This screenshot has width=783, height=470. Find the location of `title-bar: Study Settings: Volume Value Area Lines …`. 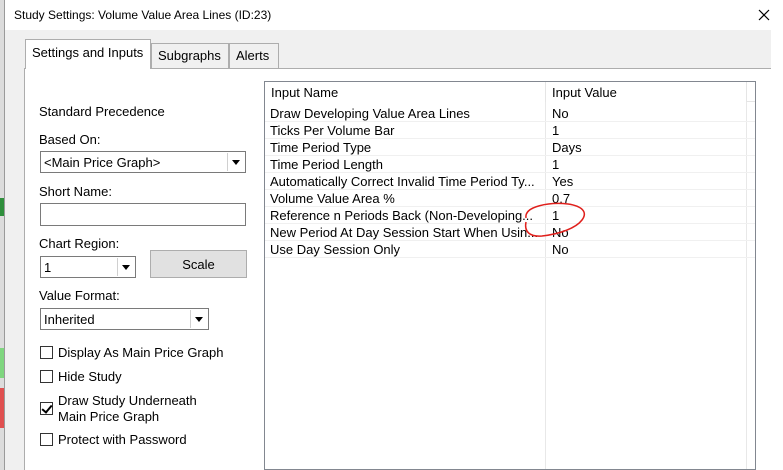

title-bar: Study Settings: Volume Value Area Lines … is located at coordinates (394, 15).